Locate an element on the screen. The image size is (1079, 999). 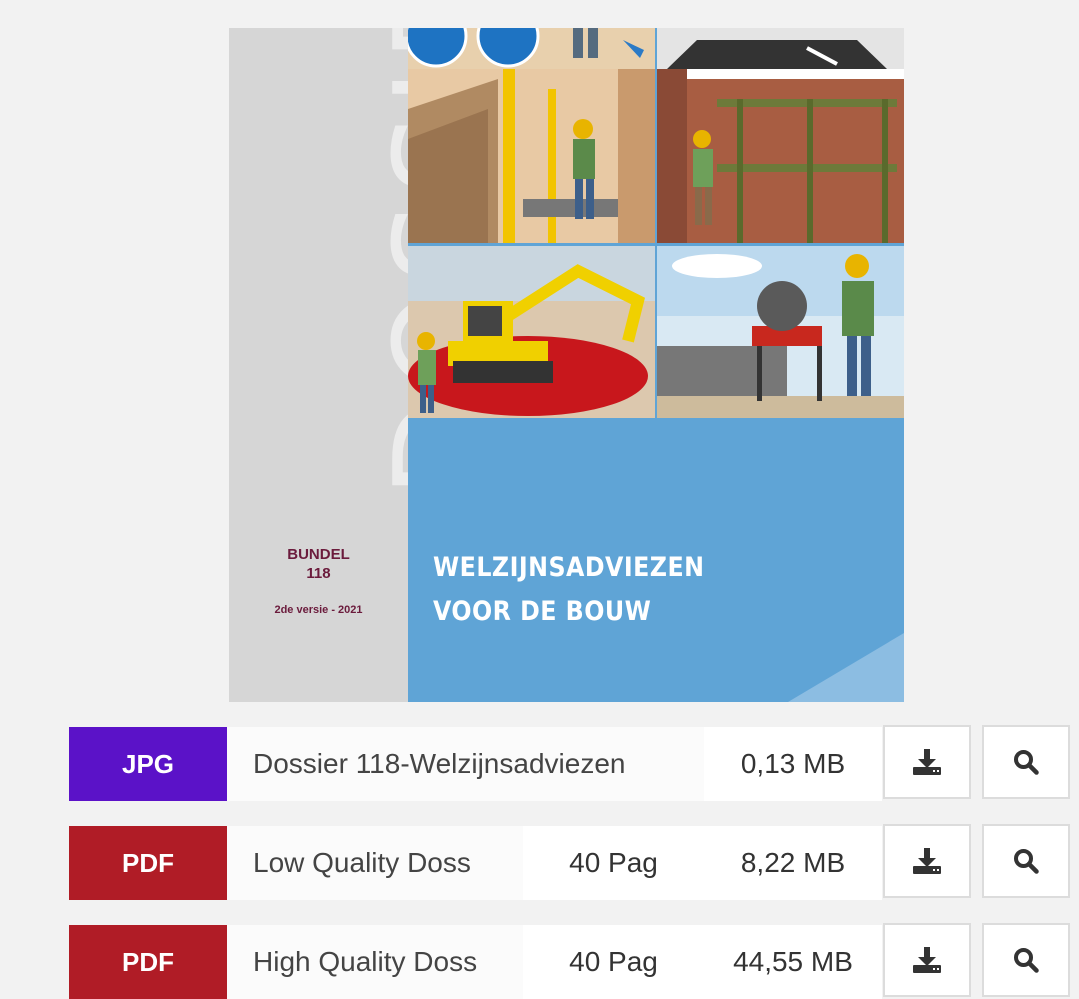
cover-title-line1: WELZIJNSADVIEZEN is located at coordinates (569, 567).